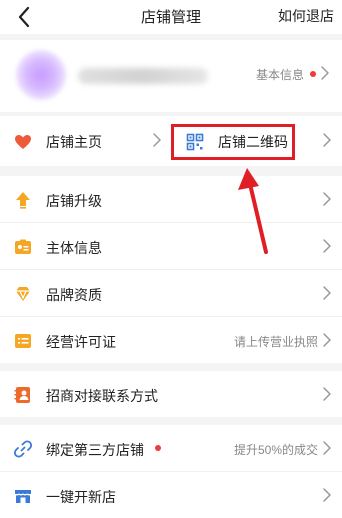  Describe the element at coordinates (41, 75) in the screenshot. I see `avatar` at that location.